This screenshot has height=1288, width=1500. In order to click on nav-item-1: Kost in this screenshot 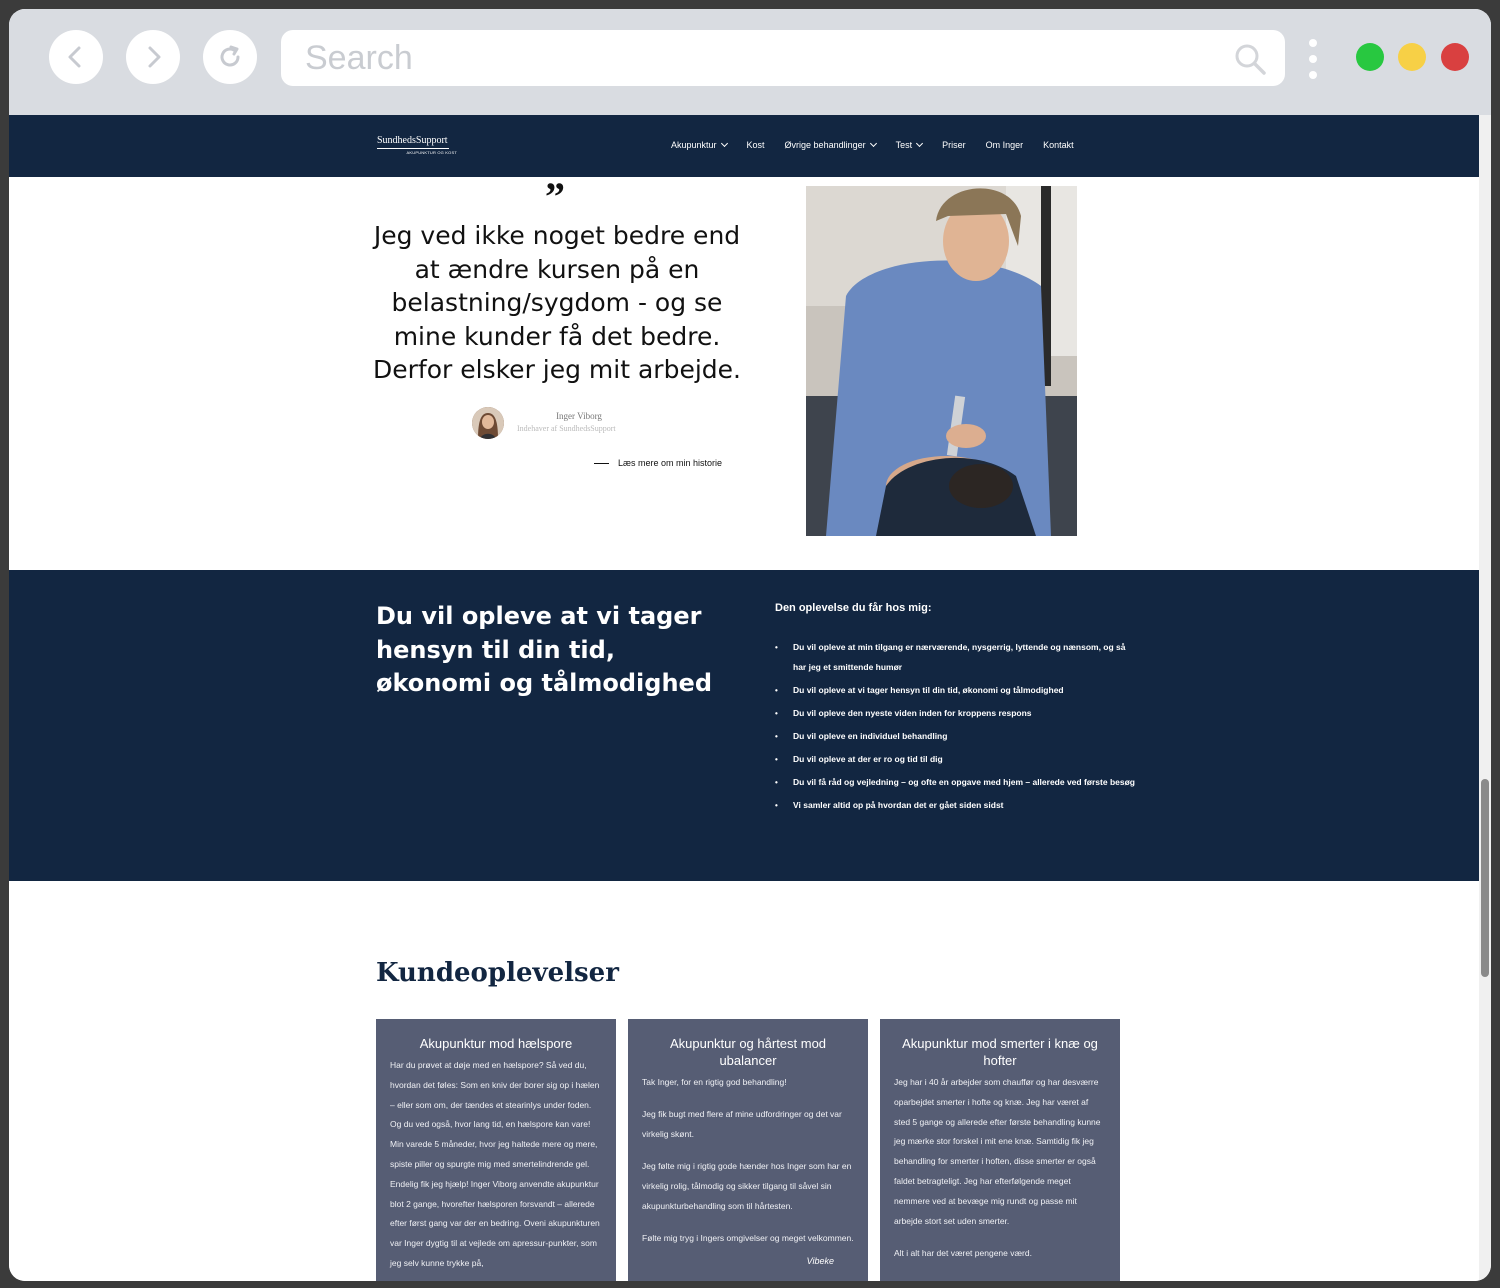, I will do `click(756, 145)`.